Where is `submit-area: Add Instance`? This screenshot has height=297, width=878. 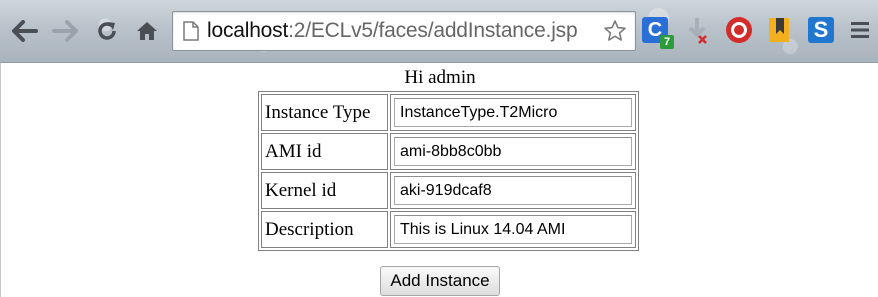
submit-area: Add Instance is located at coordinates (439, 281).